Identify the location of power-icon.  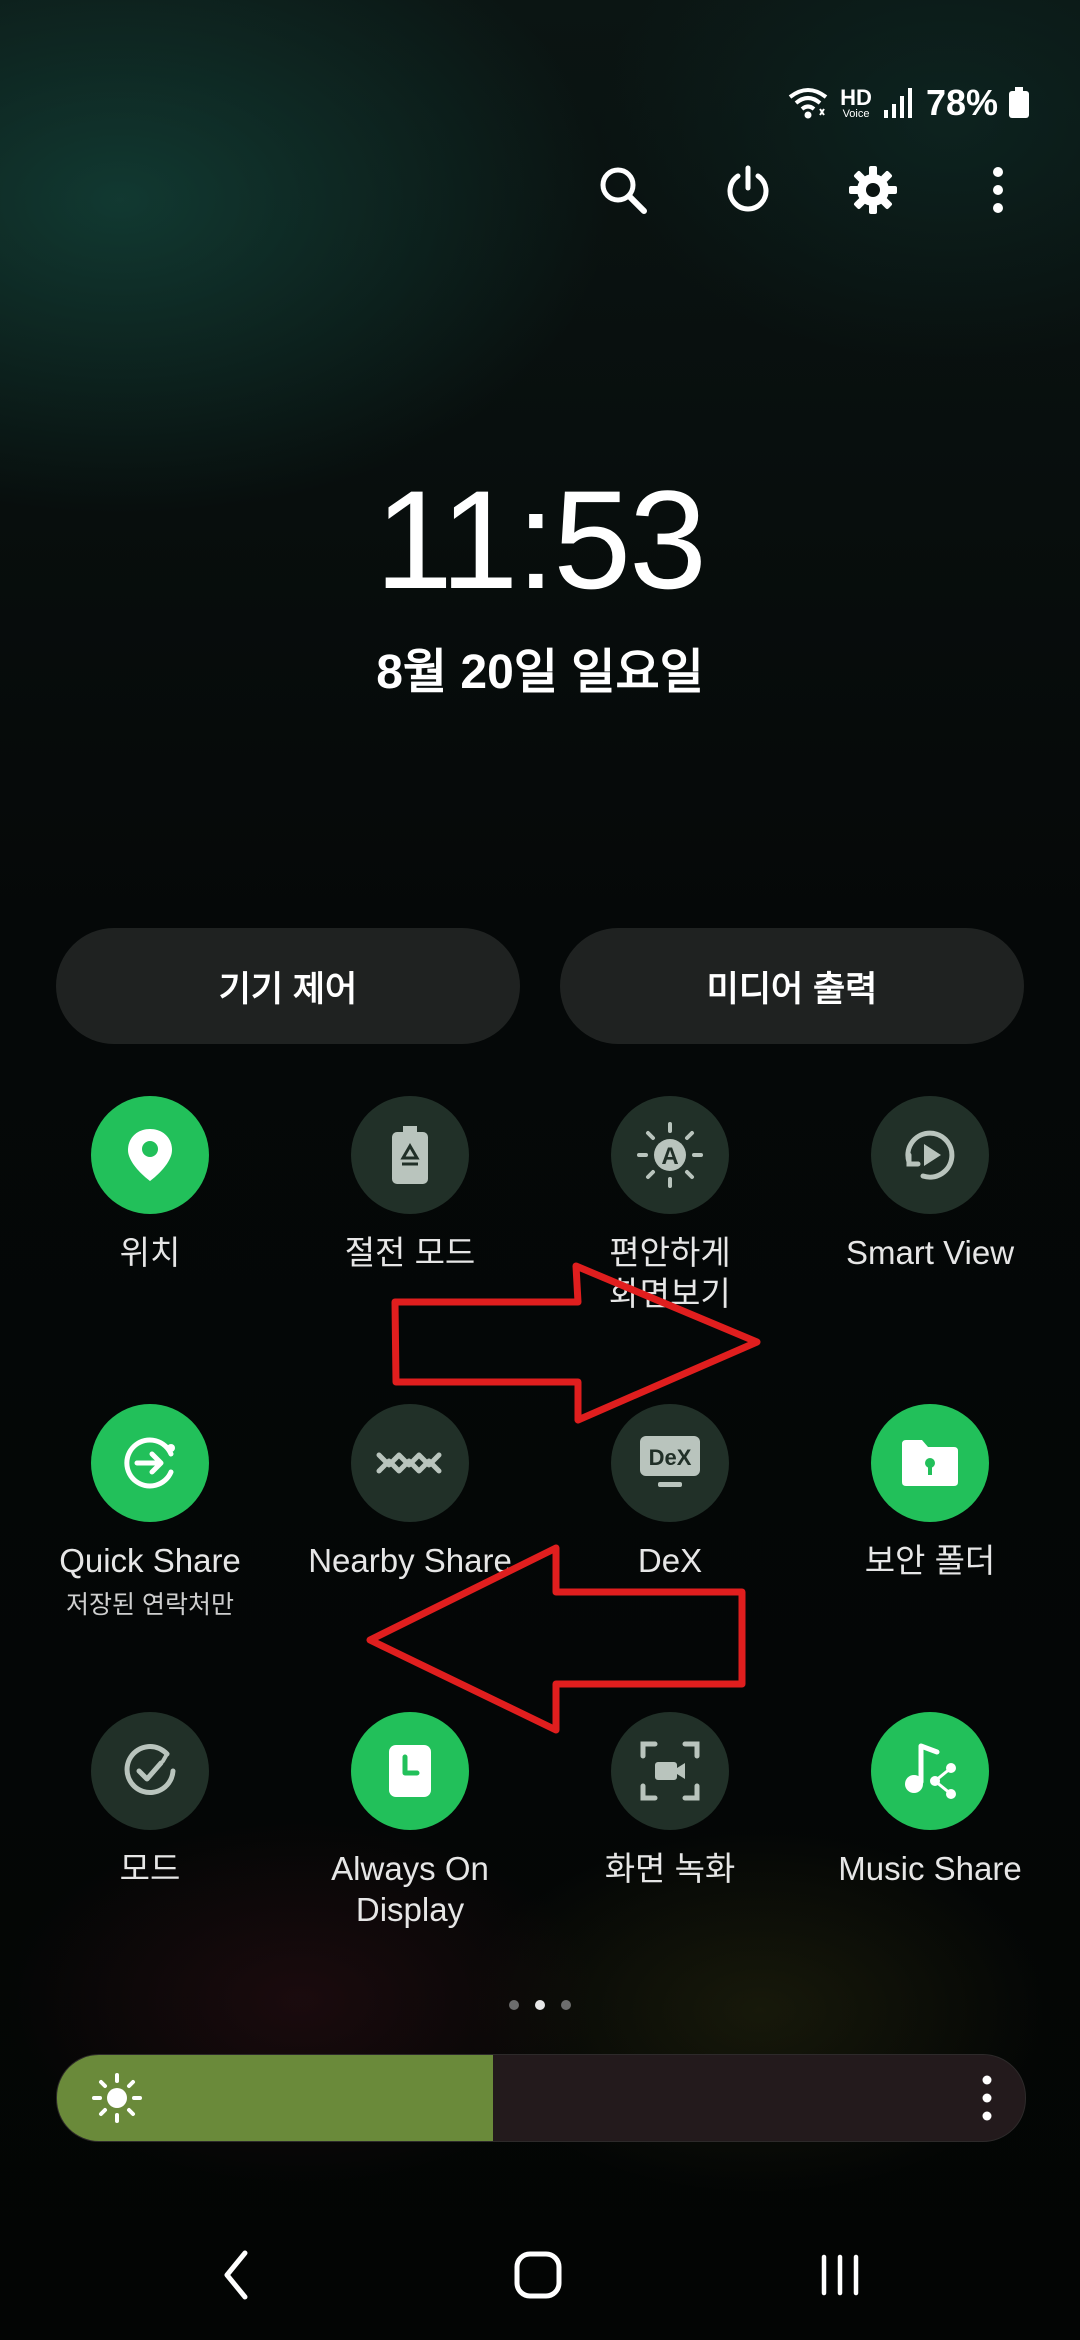
(747, 188).